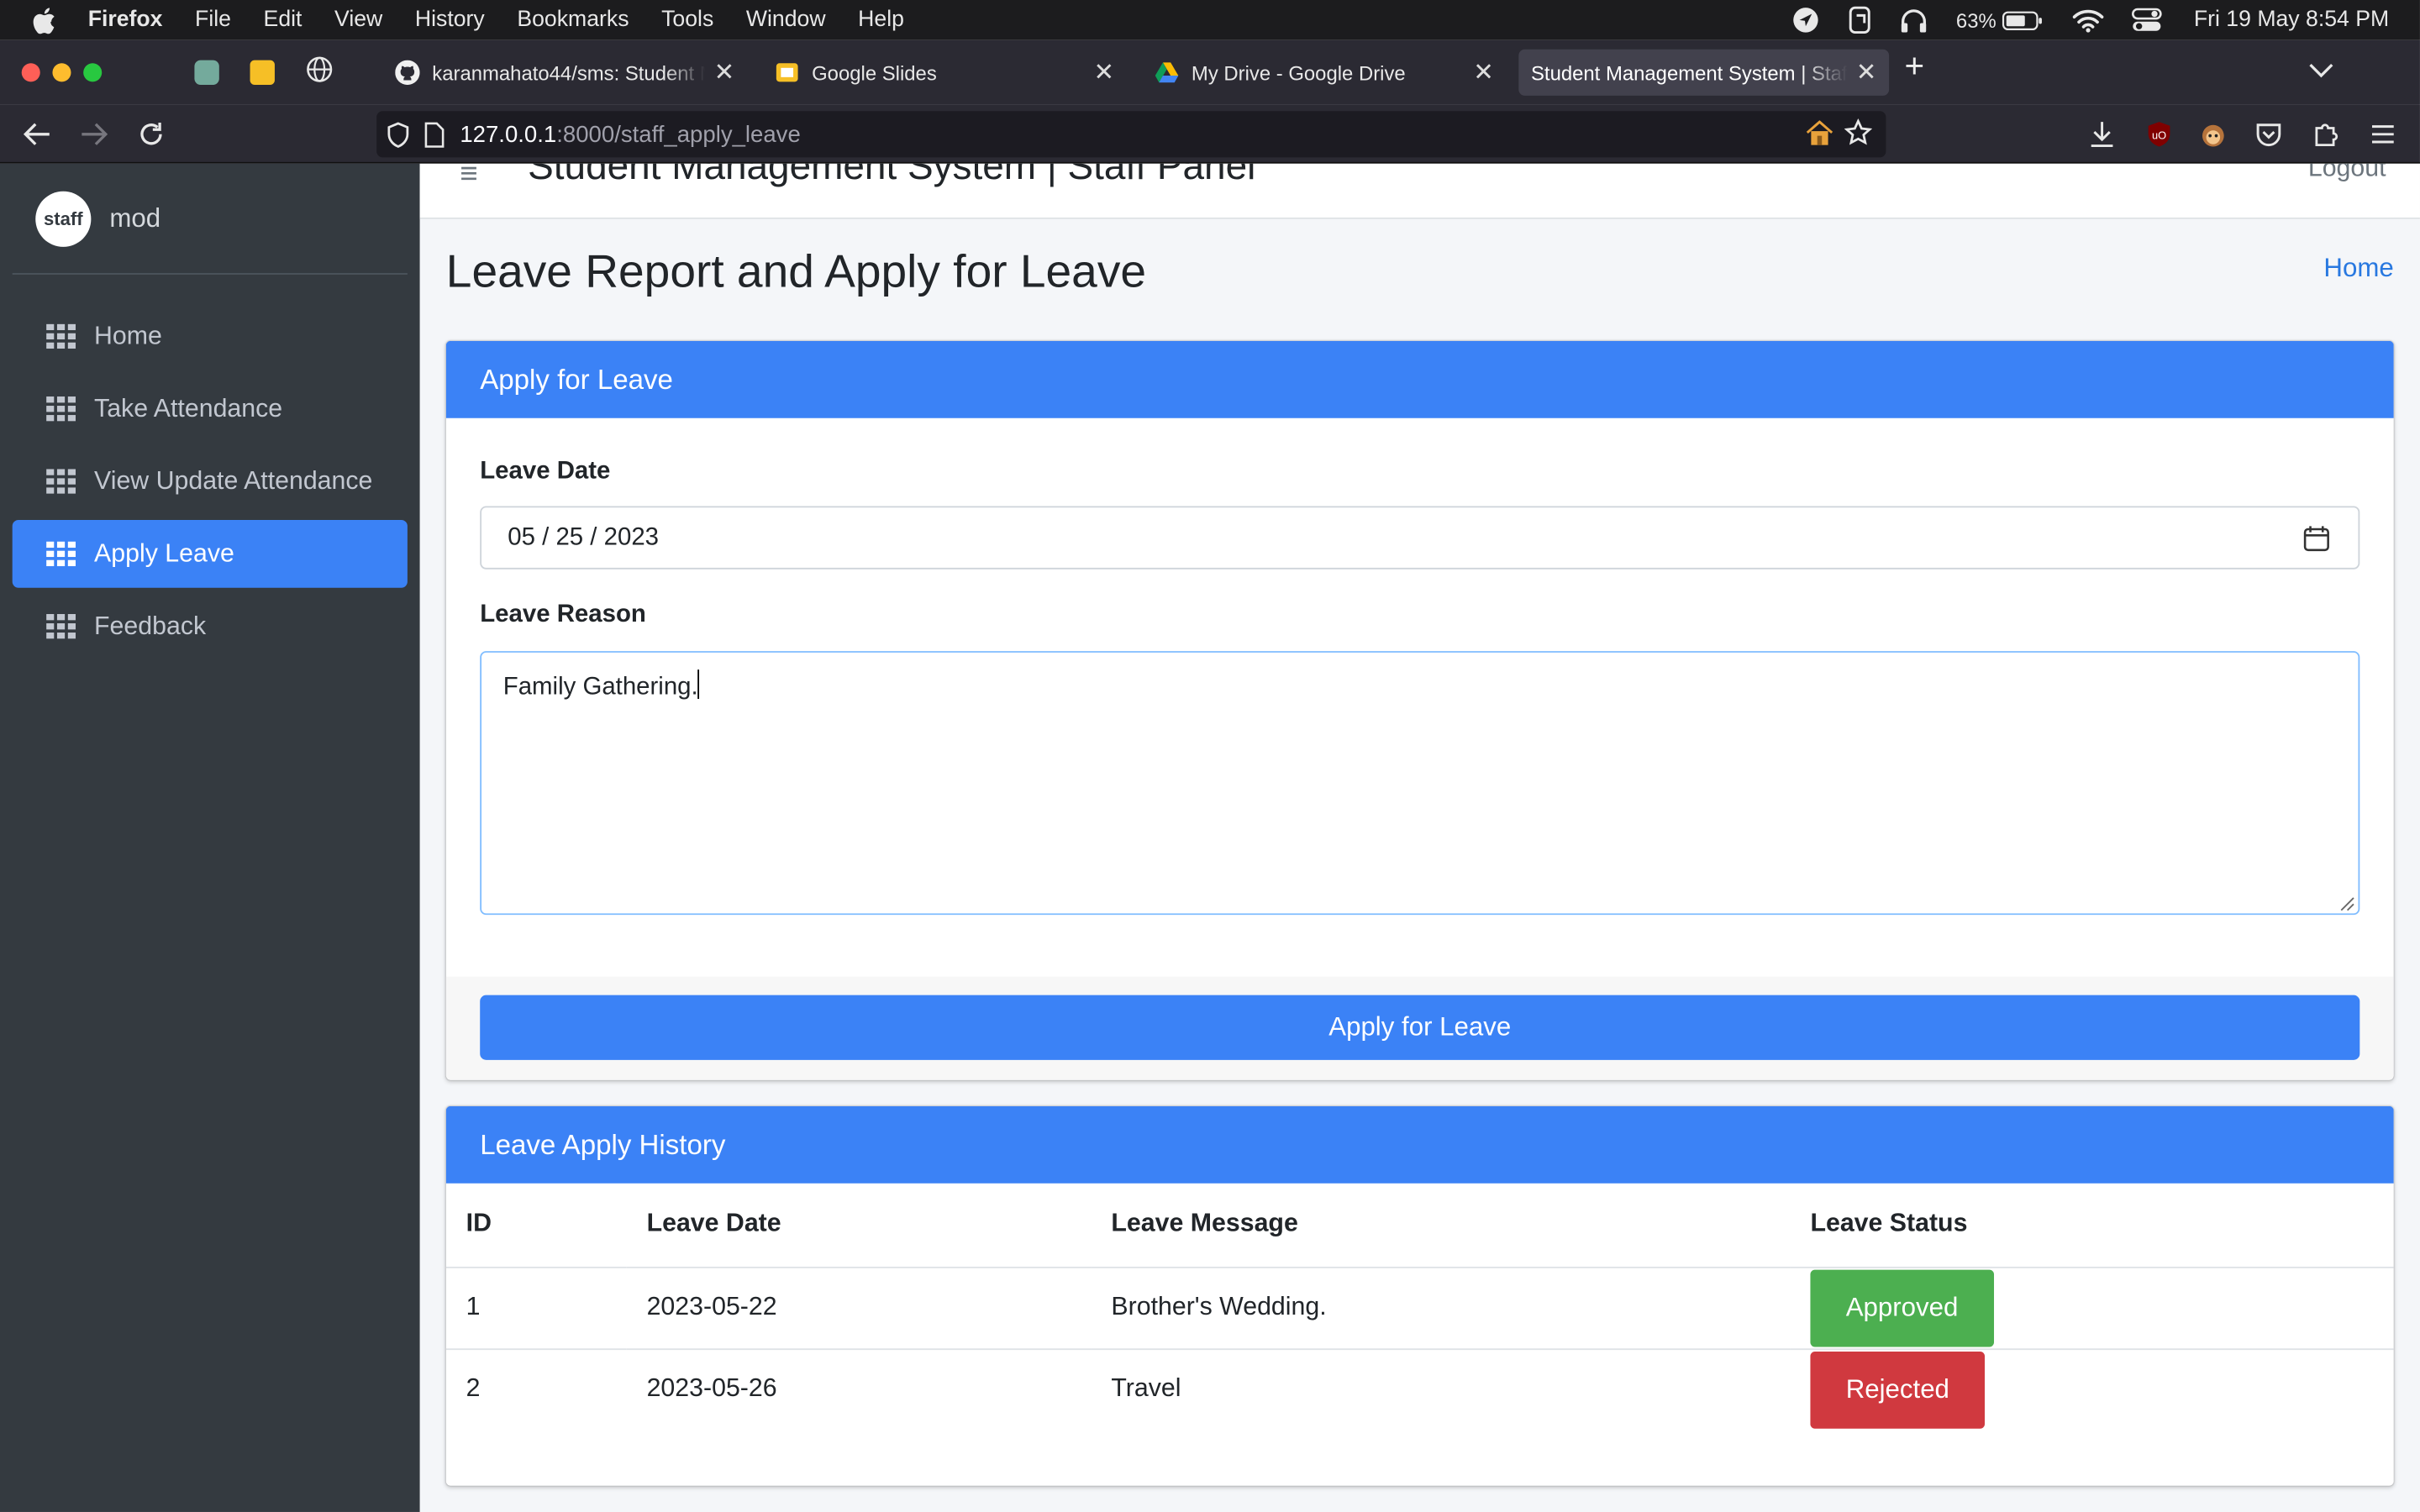  What do you see at coordinates (93, 72) in the screenshot?
I see `zoom-window-button` at bounding box center [93, 72].